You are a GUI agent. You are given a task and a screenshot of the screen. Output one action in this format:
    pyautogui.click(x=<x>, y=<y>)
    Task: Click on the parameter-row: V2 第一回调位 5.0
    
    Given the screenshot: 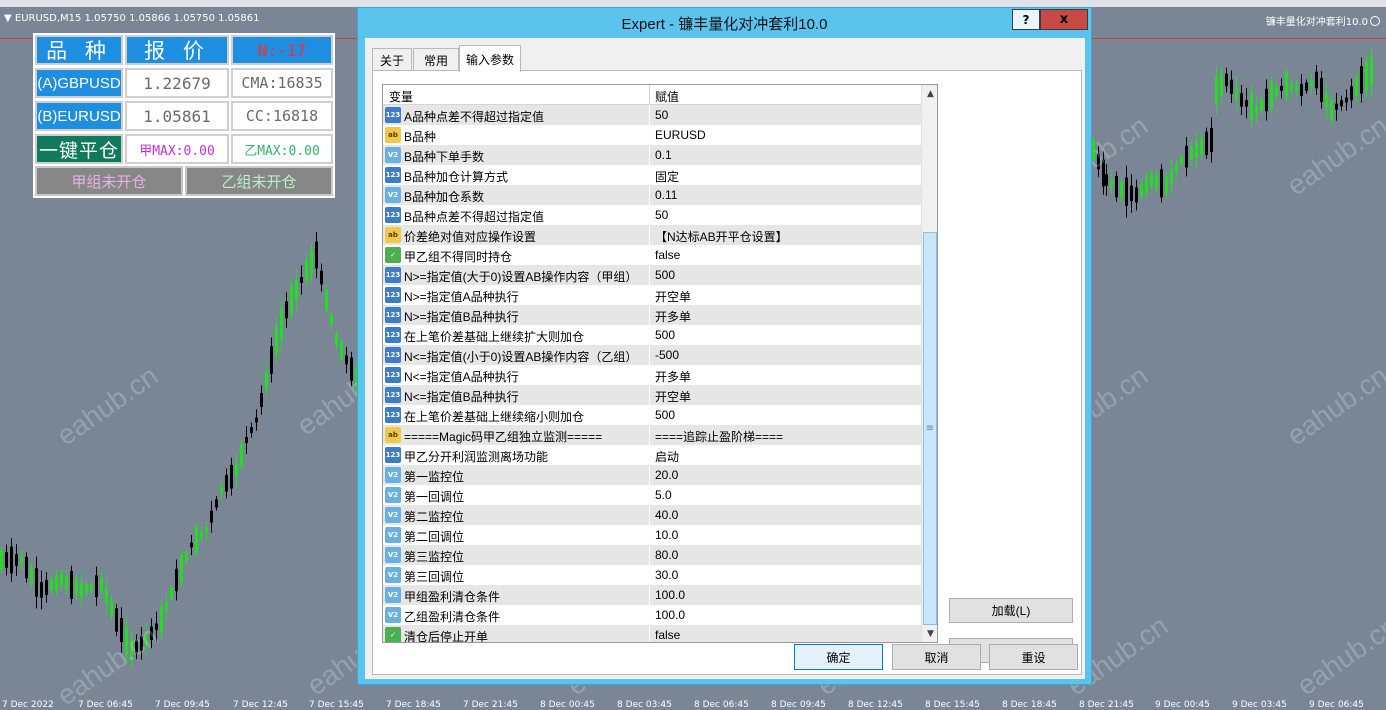 What is the action you would take?
    pyautogui.click(x=652, y=495)
    